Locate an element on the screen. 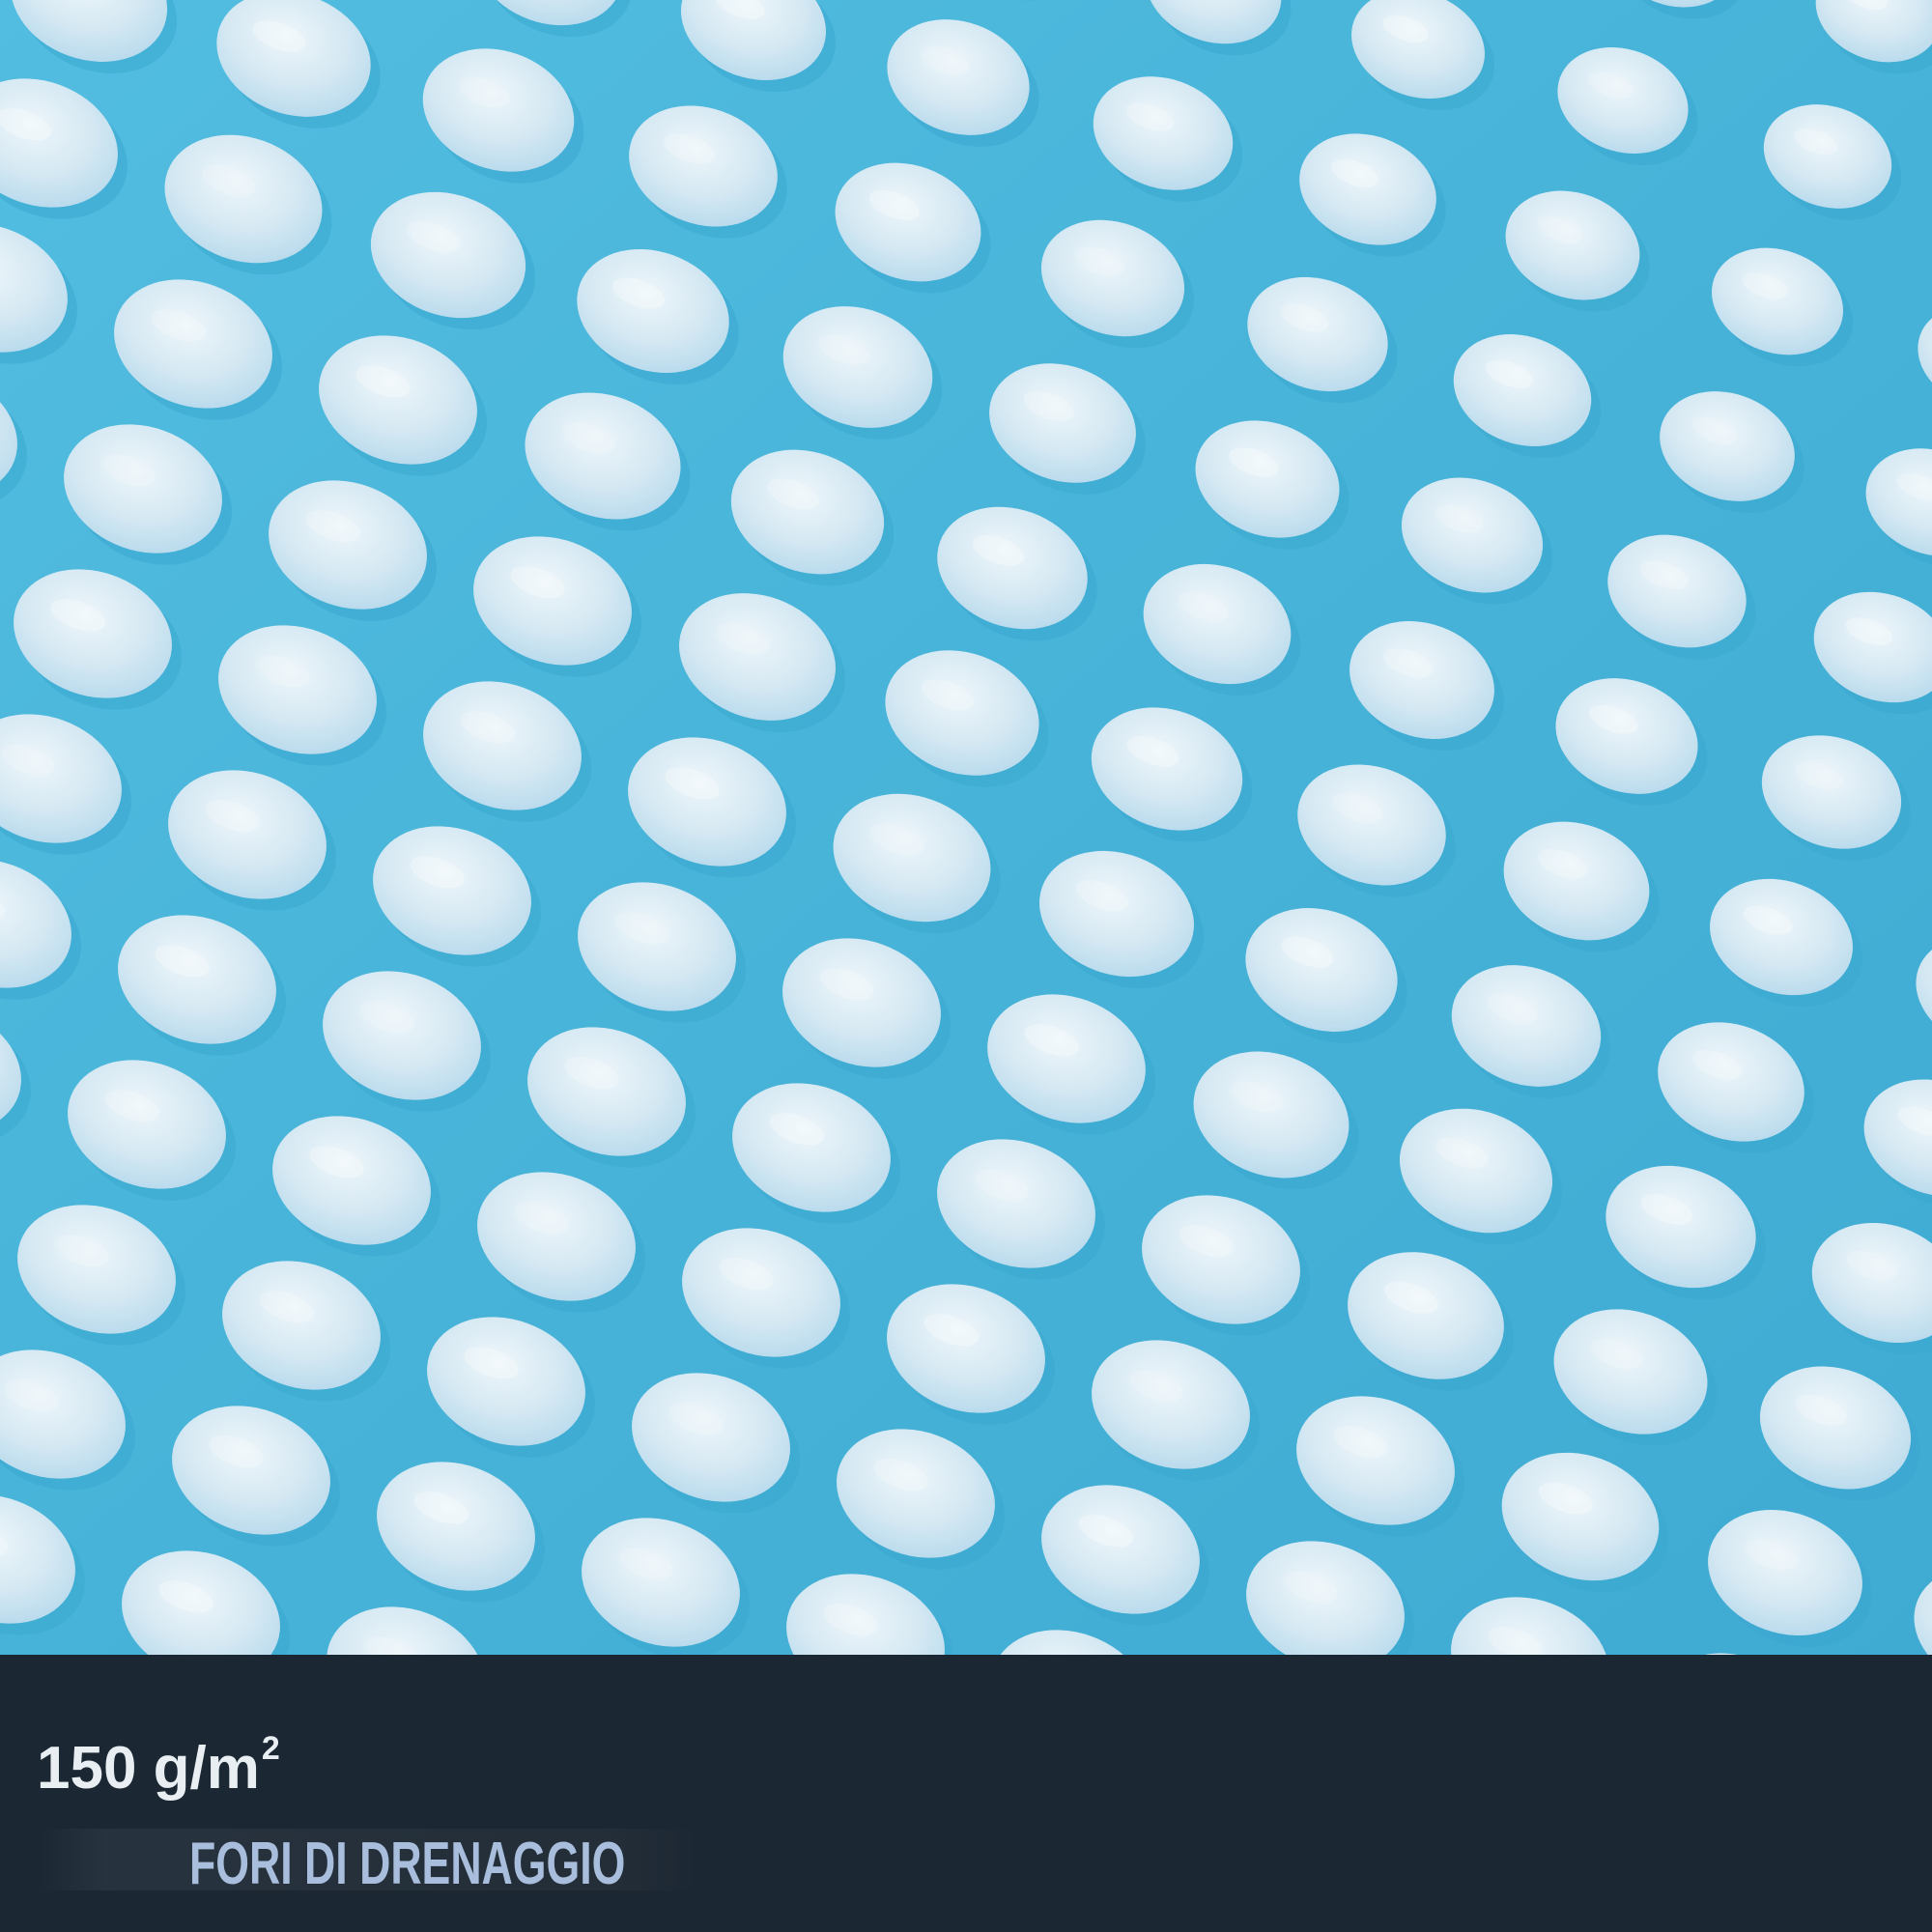 The width and height of the screenshot is (1932, 1932). caption-bar: 150 g/m2 FORI DI DRENAGGIO is located at coordinates (966, 1793).